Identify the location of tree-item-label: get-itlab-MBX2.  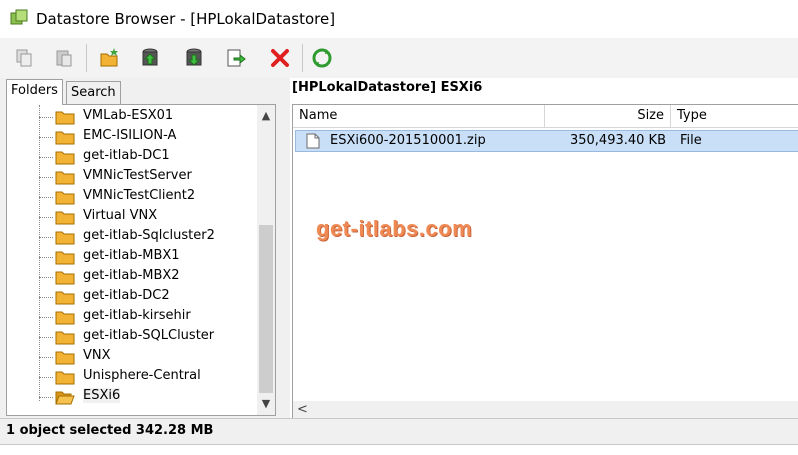
(131, 275).